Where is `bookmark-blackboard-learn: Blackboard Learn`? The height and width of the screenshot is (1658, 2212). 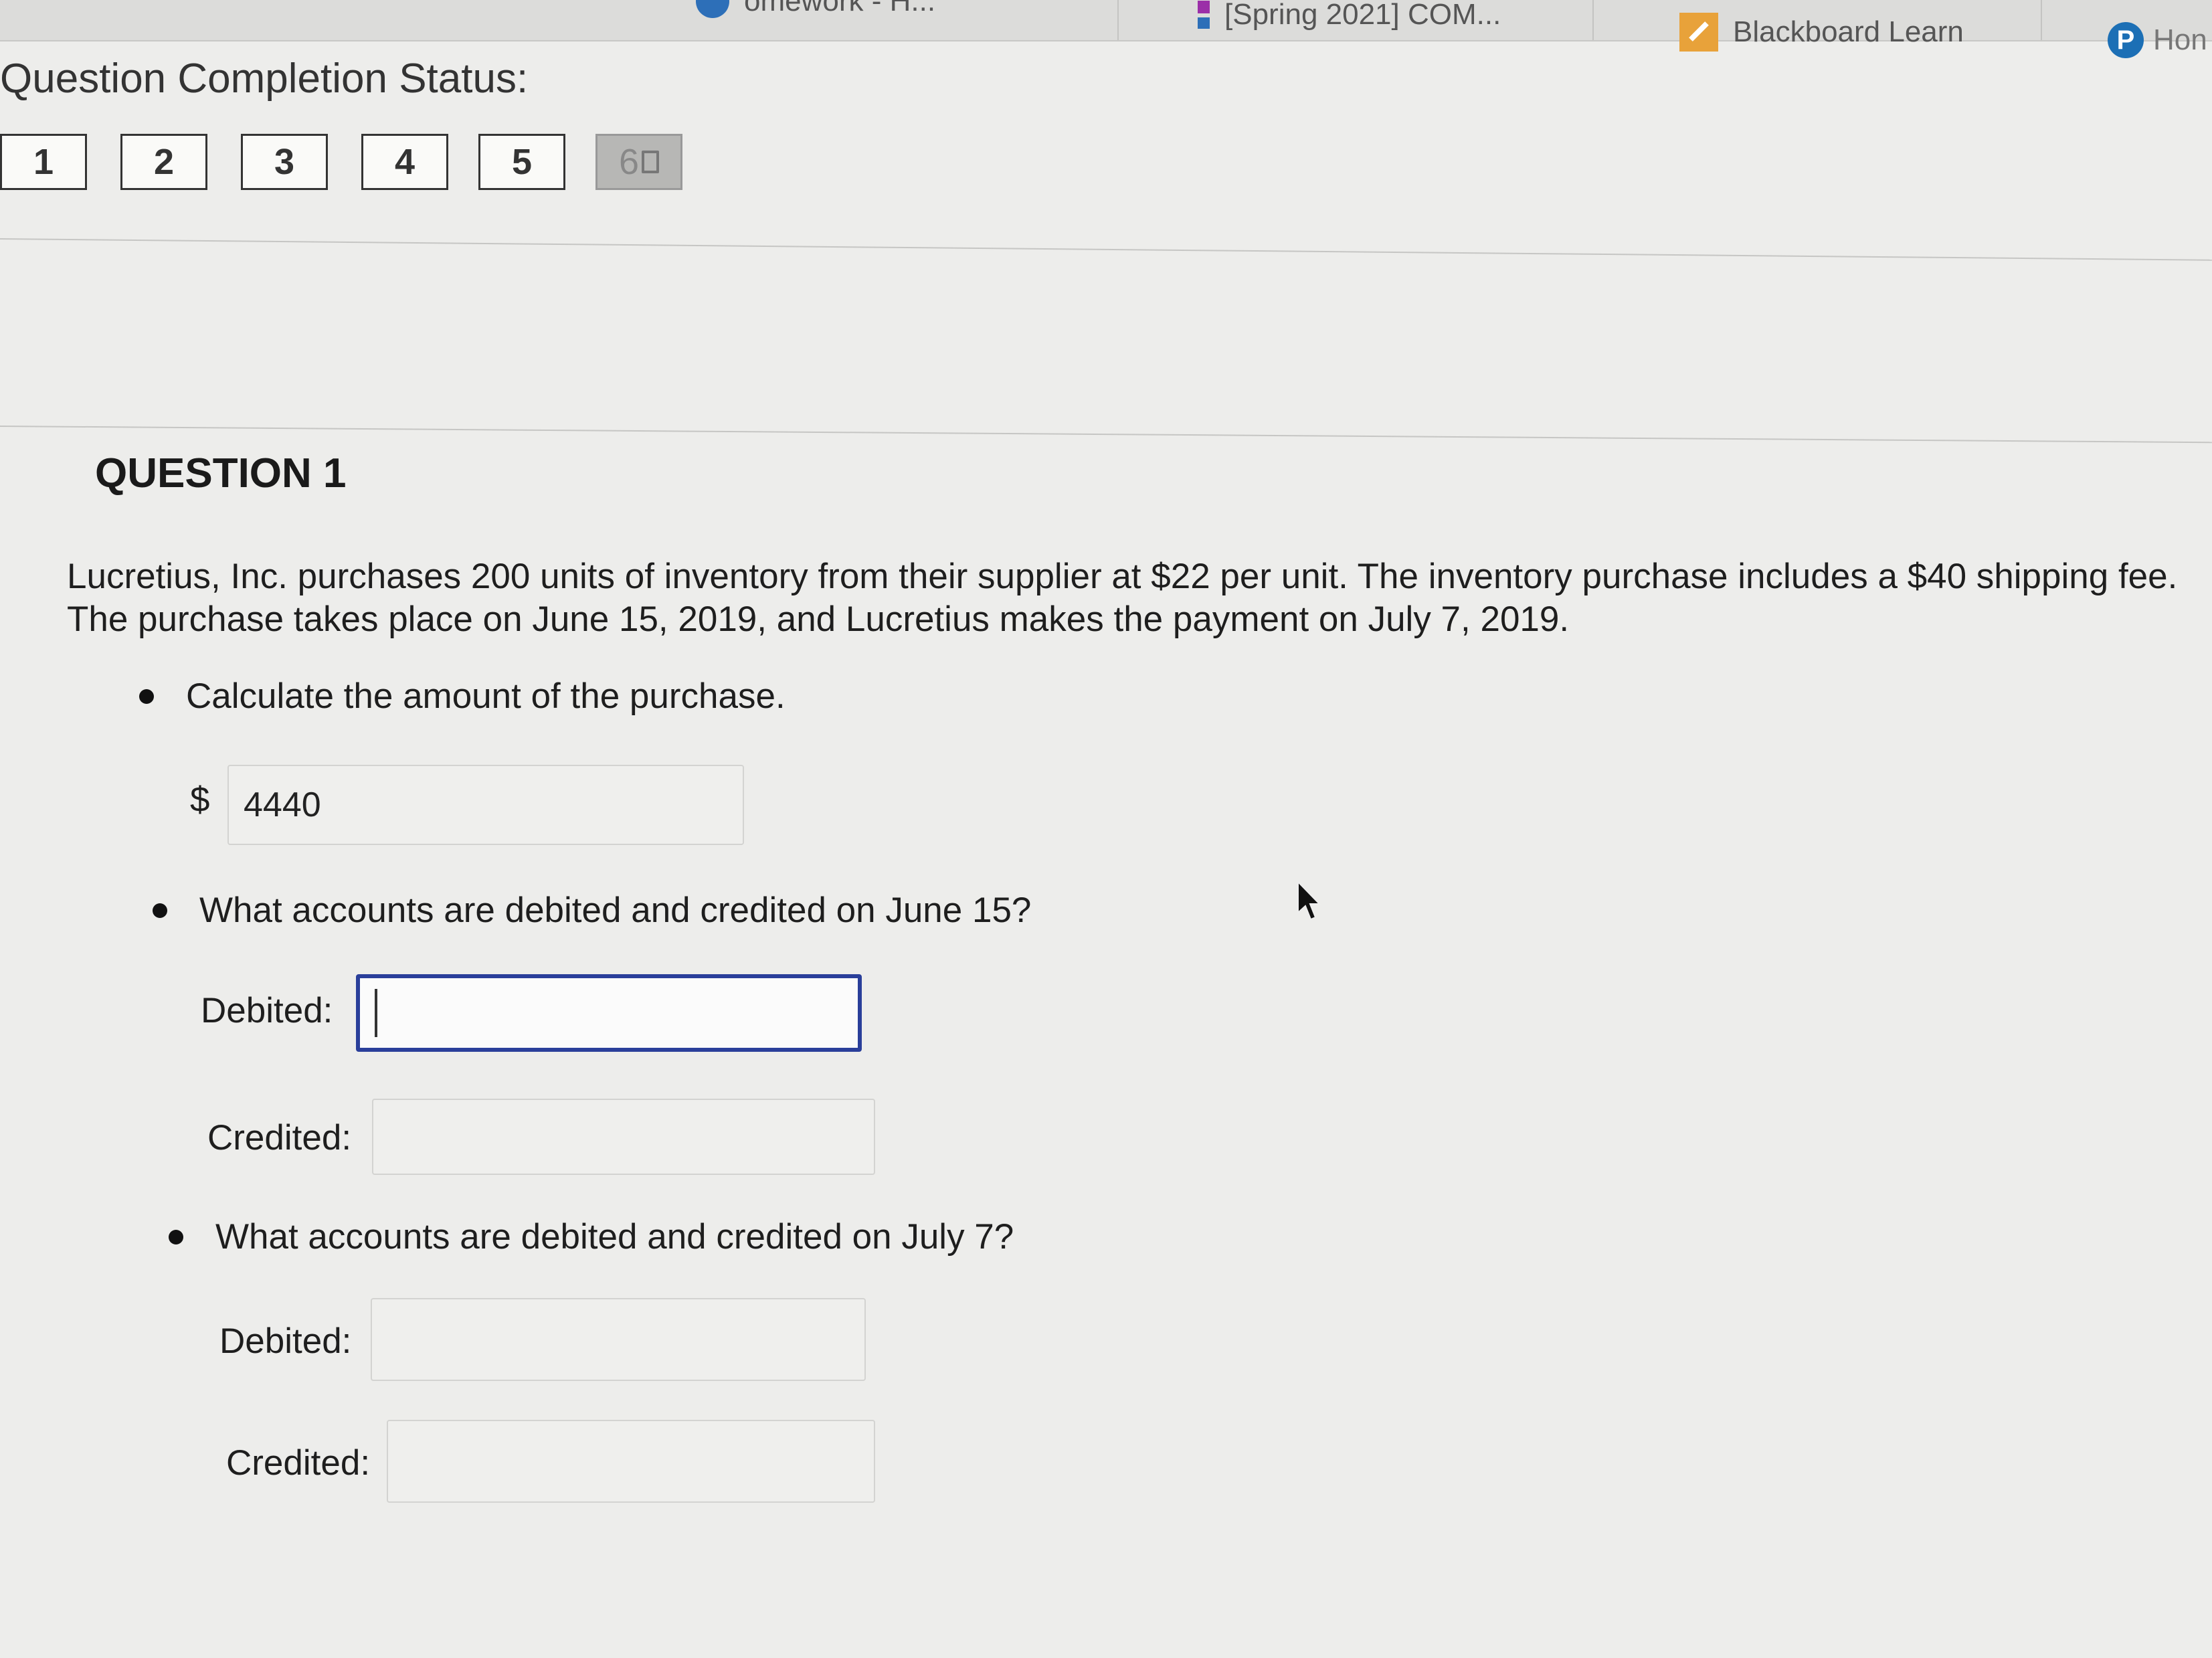 bookmark-blackboard-learn: Blackboard Learn is located at coordinates (1822, 32).